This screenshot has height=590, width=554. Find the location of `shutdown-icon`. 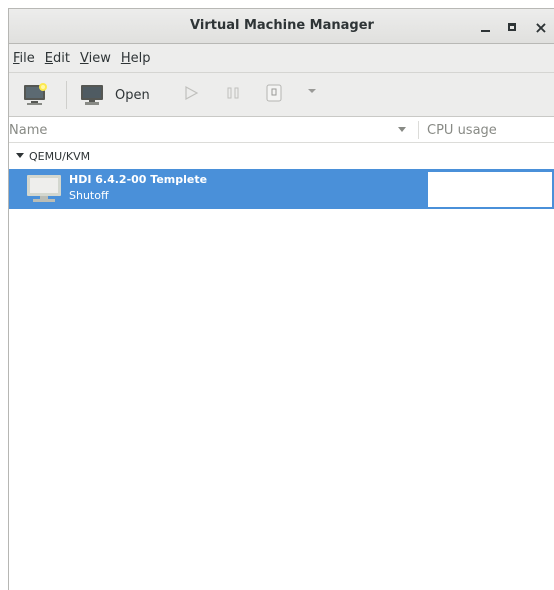

shutdown-icon is located at coordinates (274, 93).